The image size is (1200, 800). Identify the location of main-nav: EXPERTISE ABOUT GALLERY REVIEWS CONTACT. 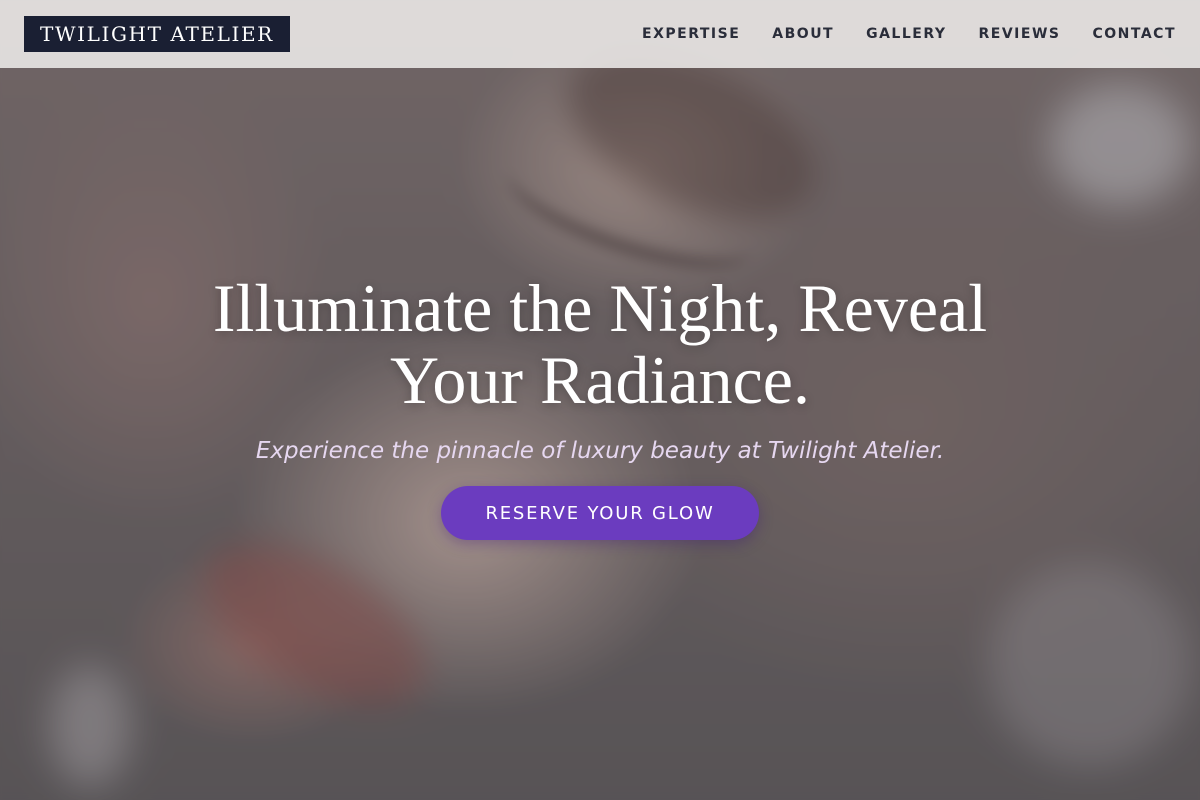
(909, 34).